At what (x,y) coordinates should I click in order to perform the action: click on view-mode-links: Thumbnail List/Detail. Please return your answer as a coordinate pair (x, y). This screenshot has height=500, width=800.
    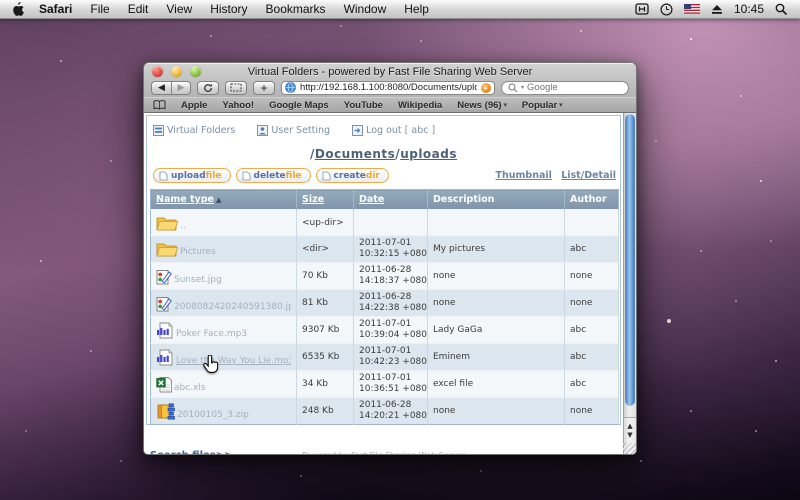
    Looking at the image, I should click on (553, 175).